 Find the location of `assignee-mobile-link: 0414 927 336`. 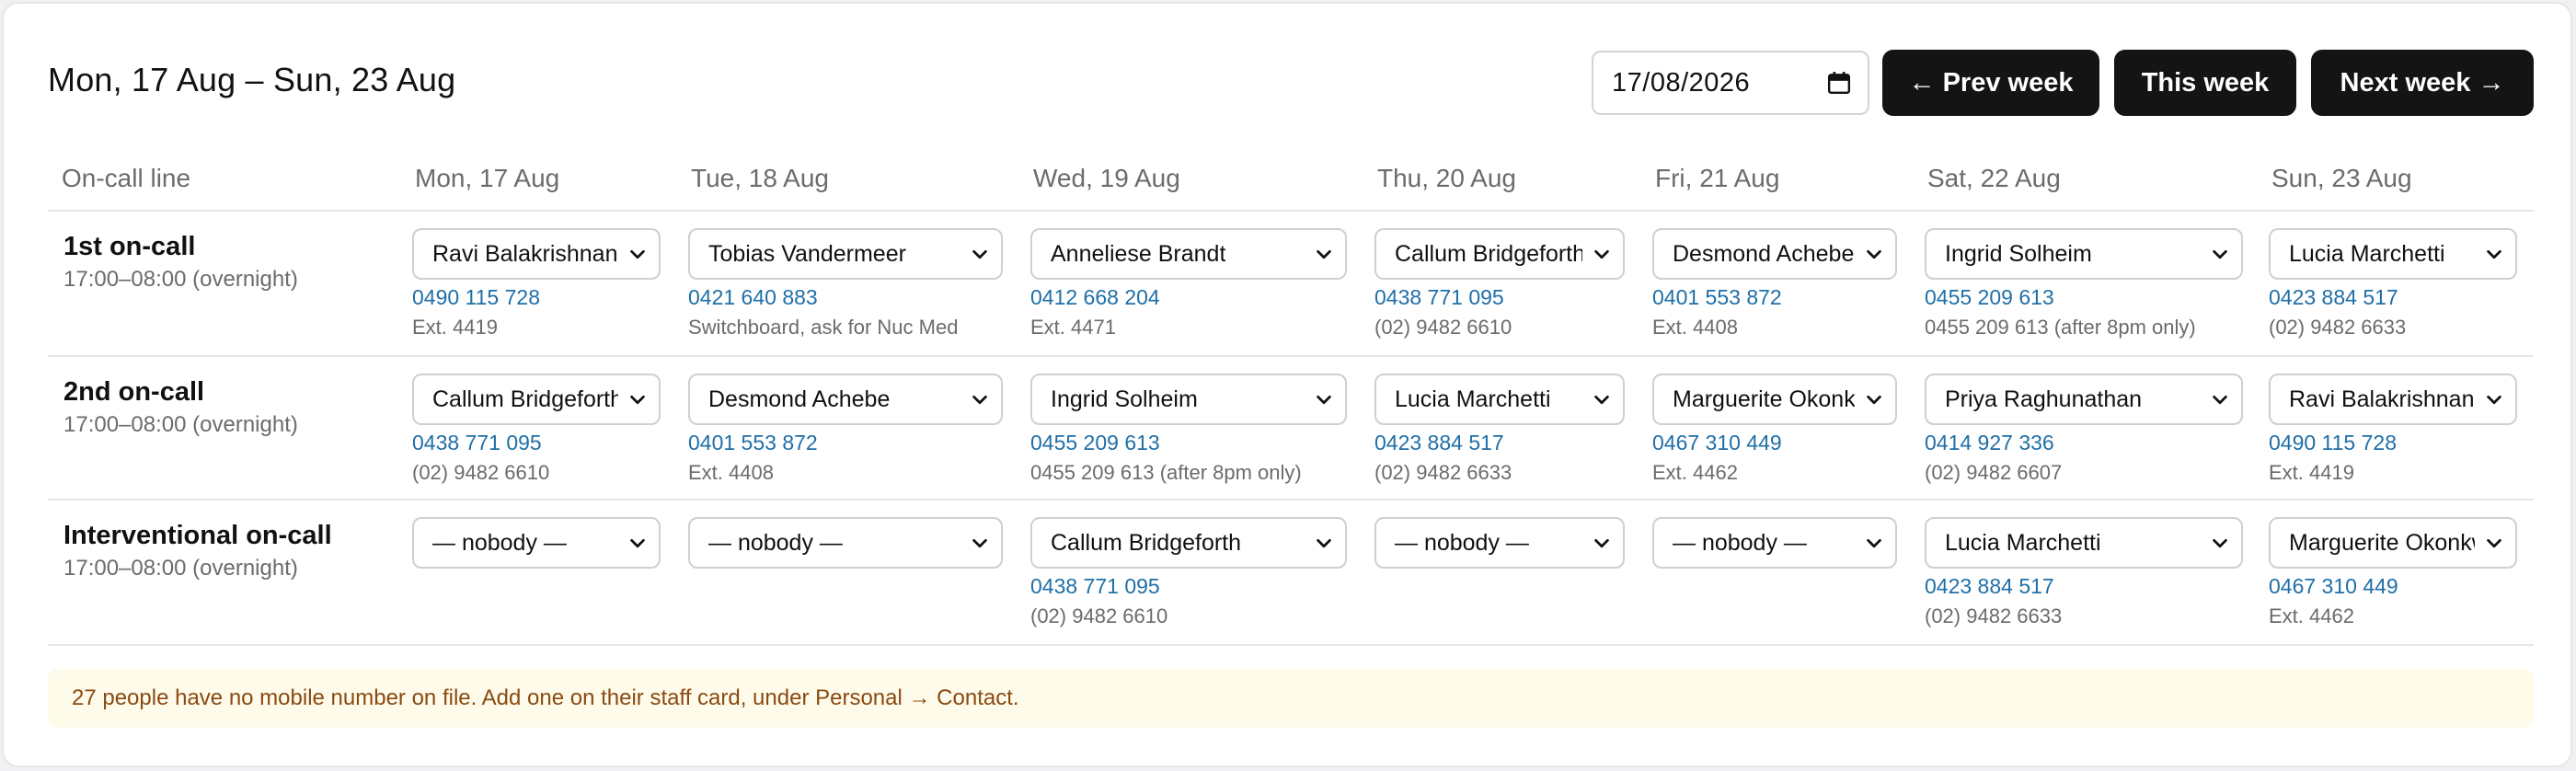

assignee-mobile-link: 0414 927 336 is located at coordinates (1989, 443).